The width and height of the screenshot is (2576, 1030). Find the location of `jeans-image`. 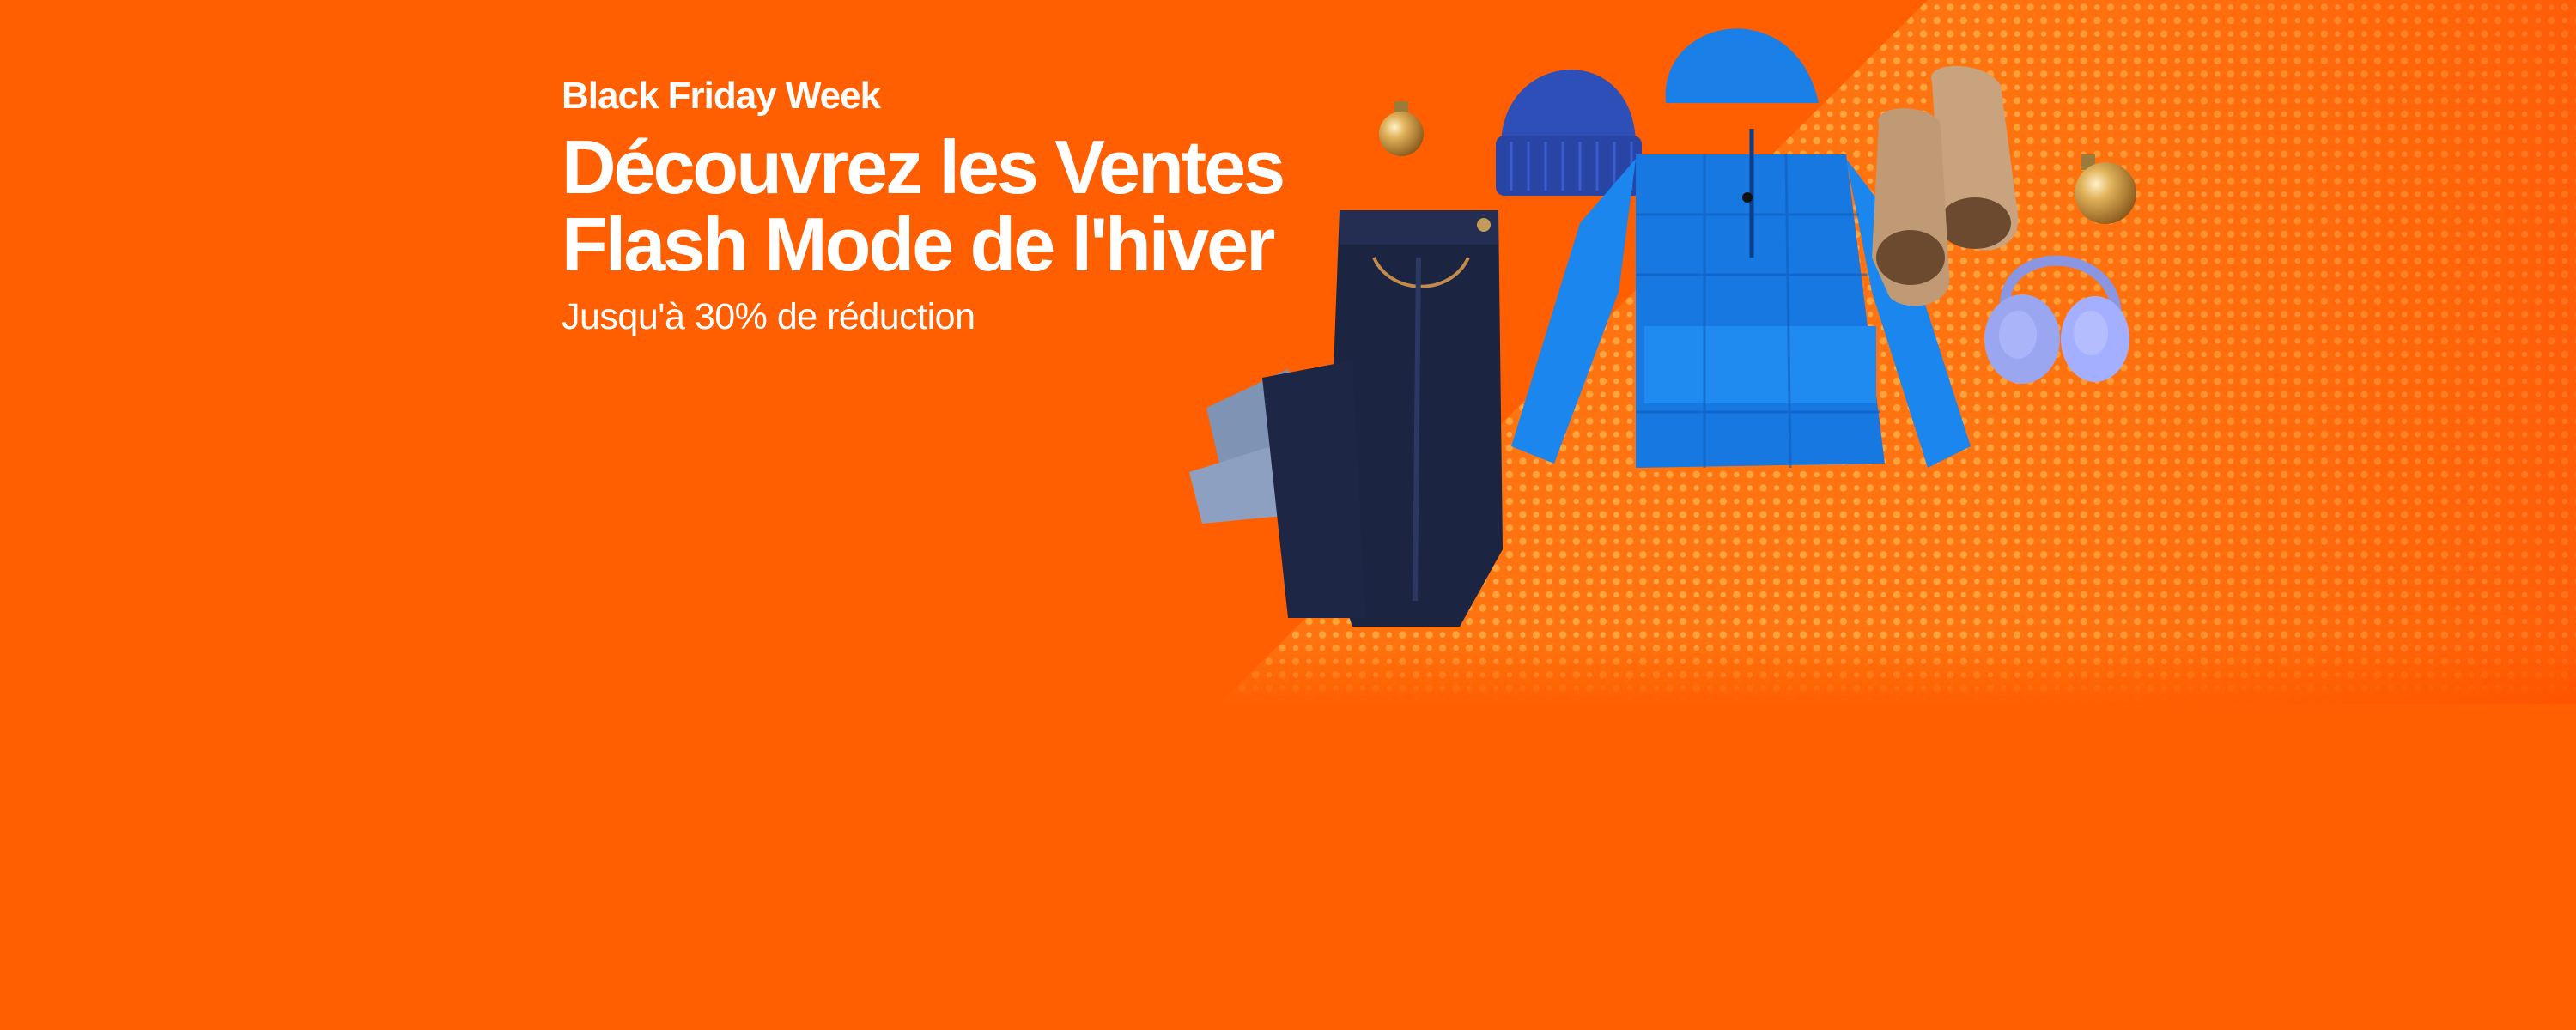

jeans-image is located at coordinates (1346, 418).